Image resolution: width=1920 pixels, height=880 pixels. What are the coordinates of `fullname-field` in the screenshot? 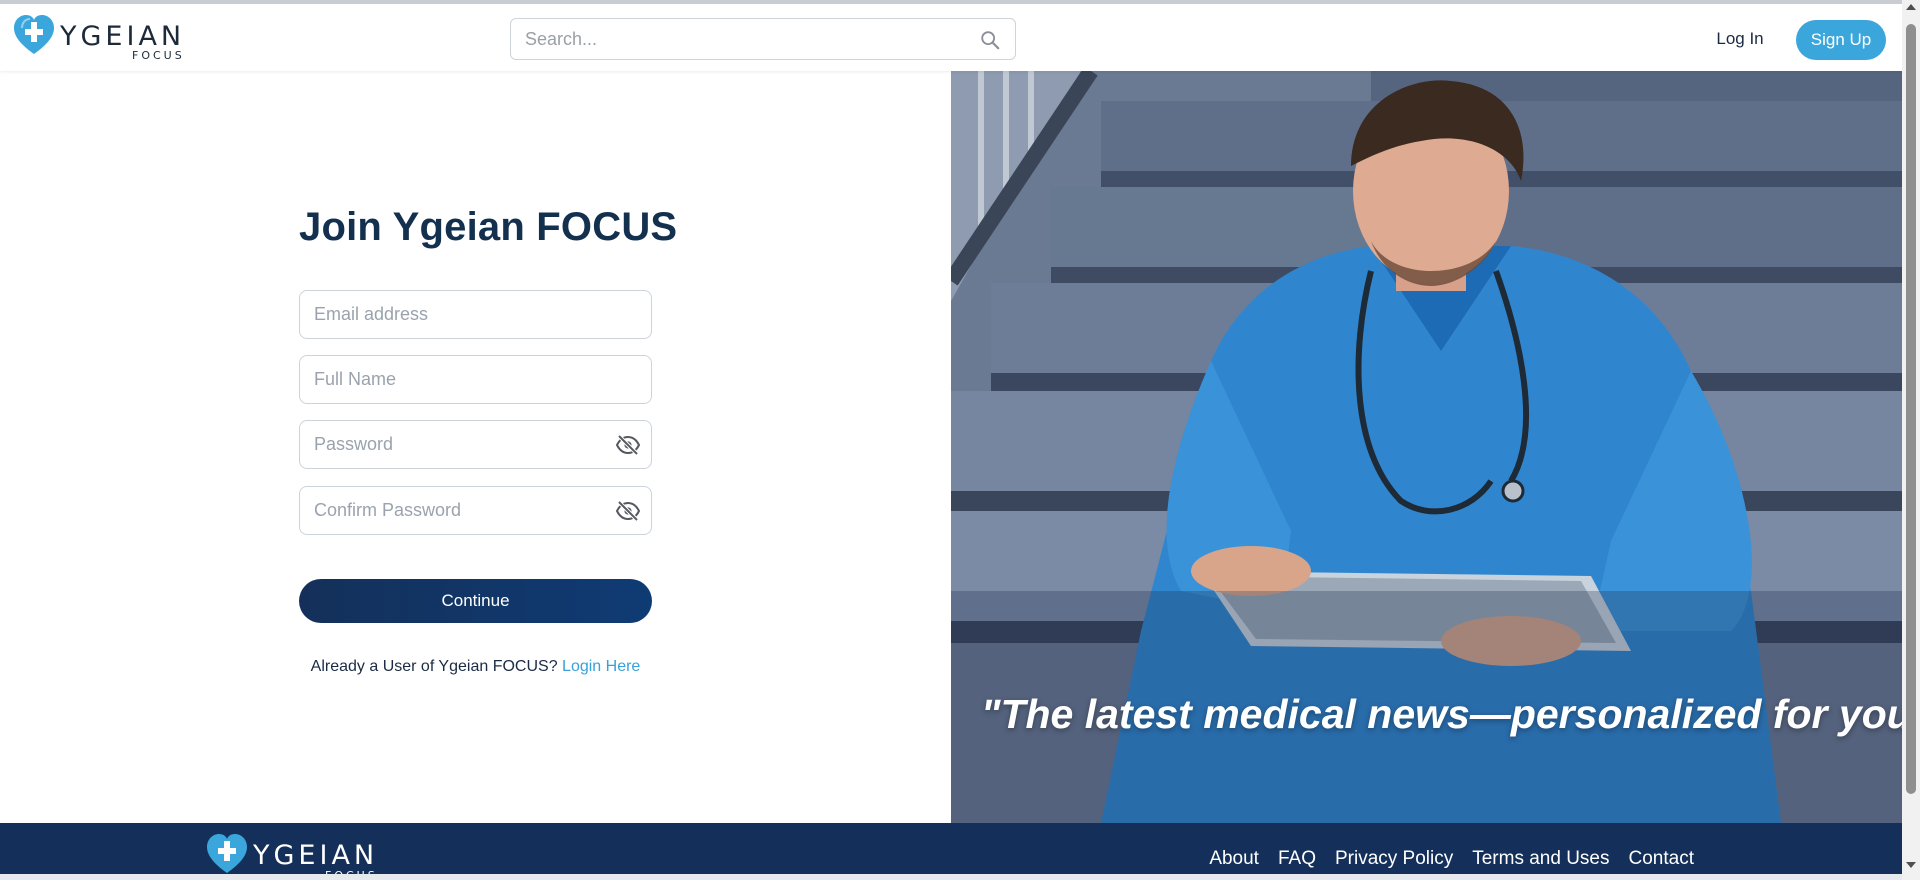 It's located at (475, 379).